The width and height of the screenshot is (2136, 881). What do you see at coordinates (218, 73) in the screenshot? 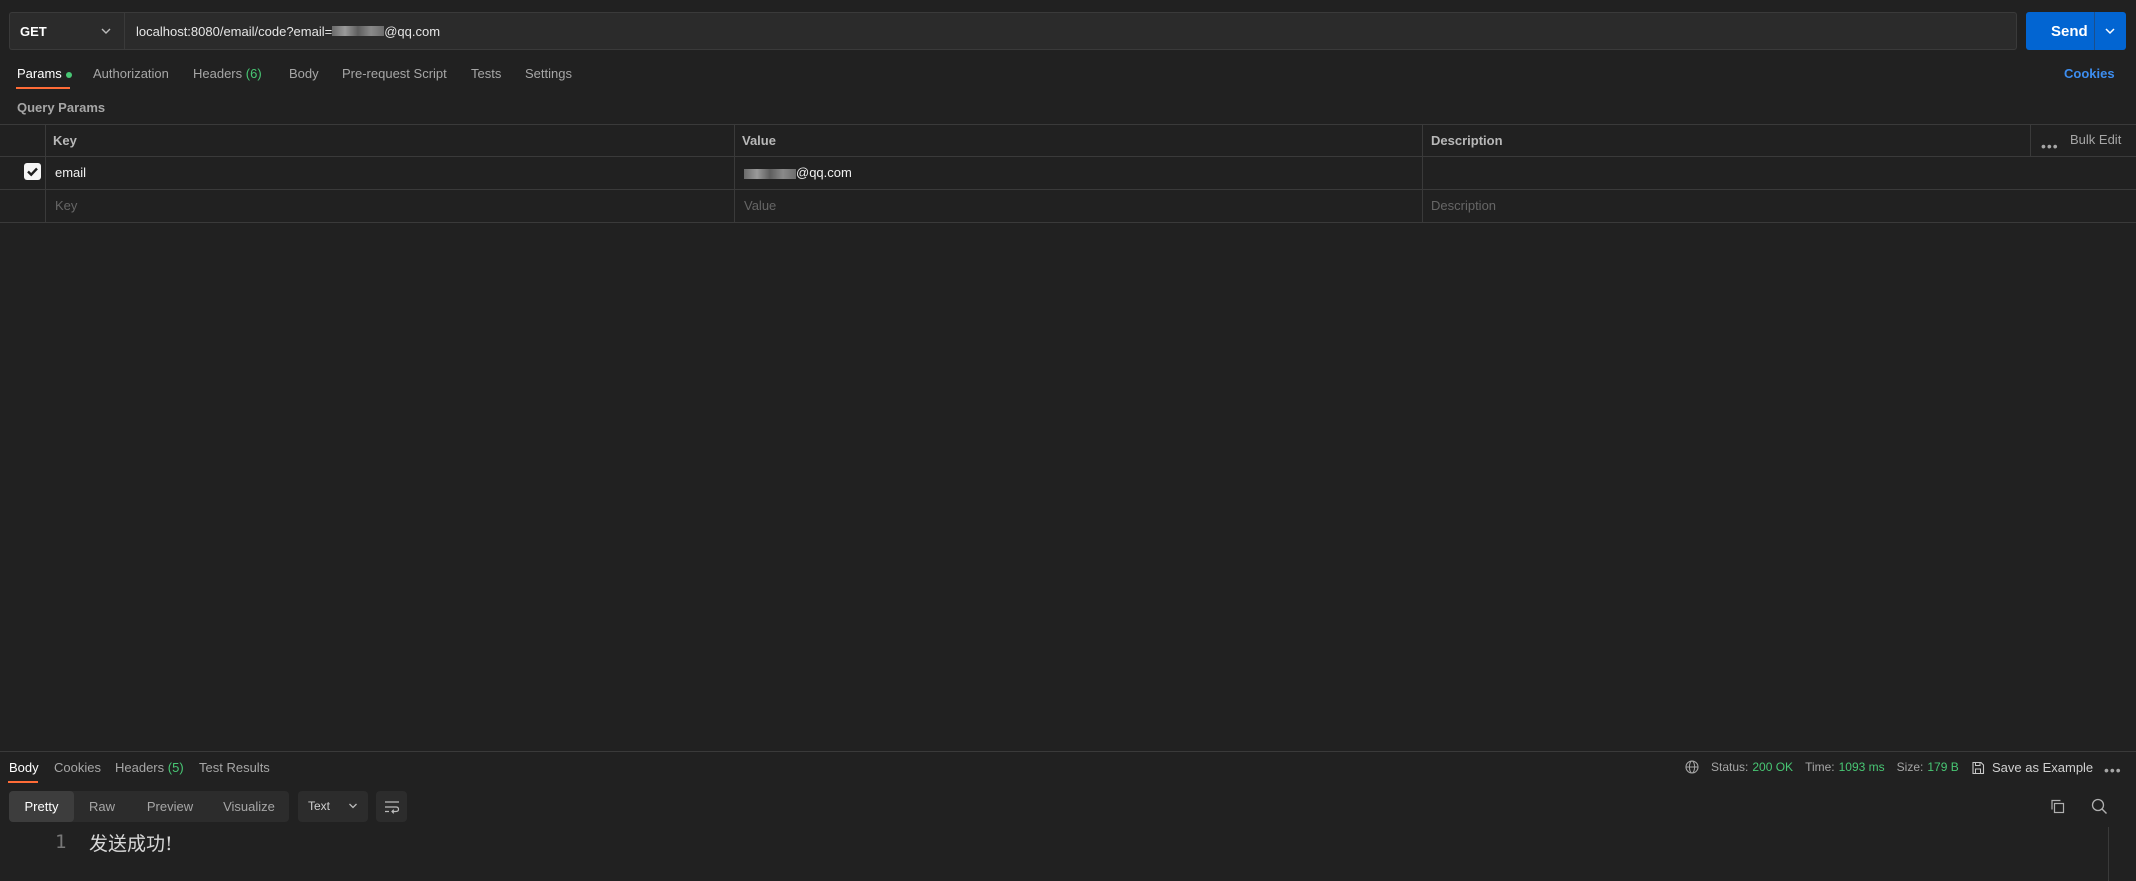
I see `tab-headers-label: Headers` at bounding box center [218, 73].